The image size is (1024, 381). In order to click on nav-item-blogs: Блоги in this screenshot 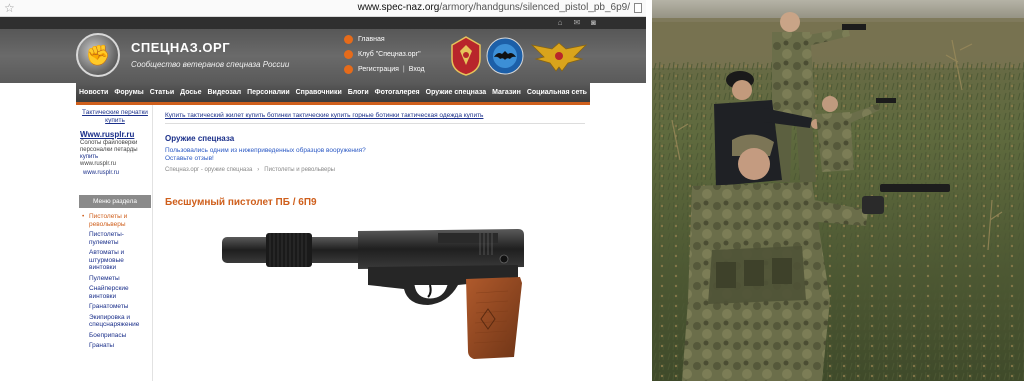, I will do `click(358, 92)`.